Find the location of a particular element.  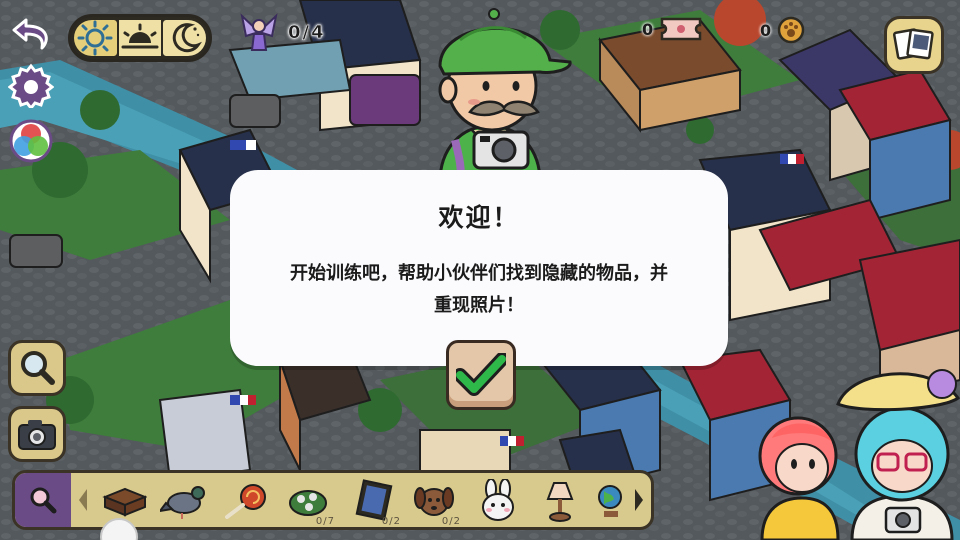

settings-button is located at coordinates (31, 85).